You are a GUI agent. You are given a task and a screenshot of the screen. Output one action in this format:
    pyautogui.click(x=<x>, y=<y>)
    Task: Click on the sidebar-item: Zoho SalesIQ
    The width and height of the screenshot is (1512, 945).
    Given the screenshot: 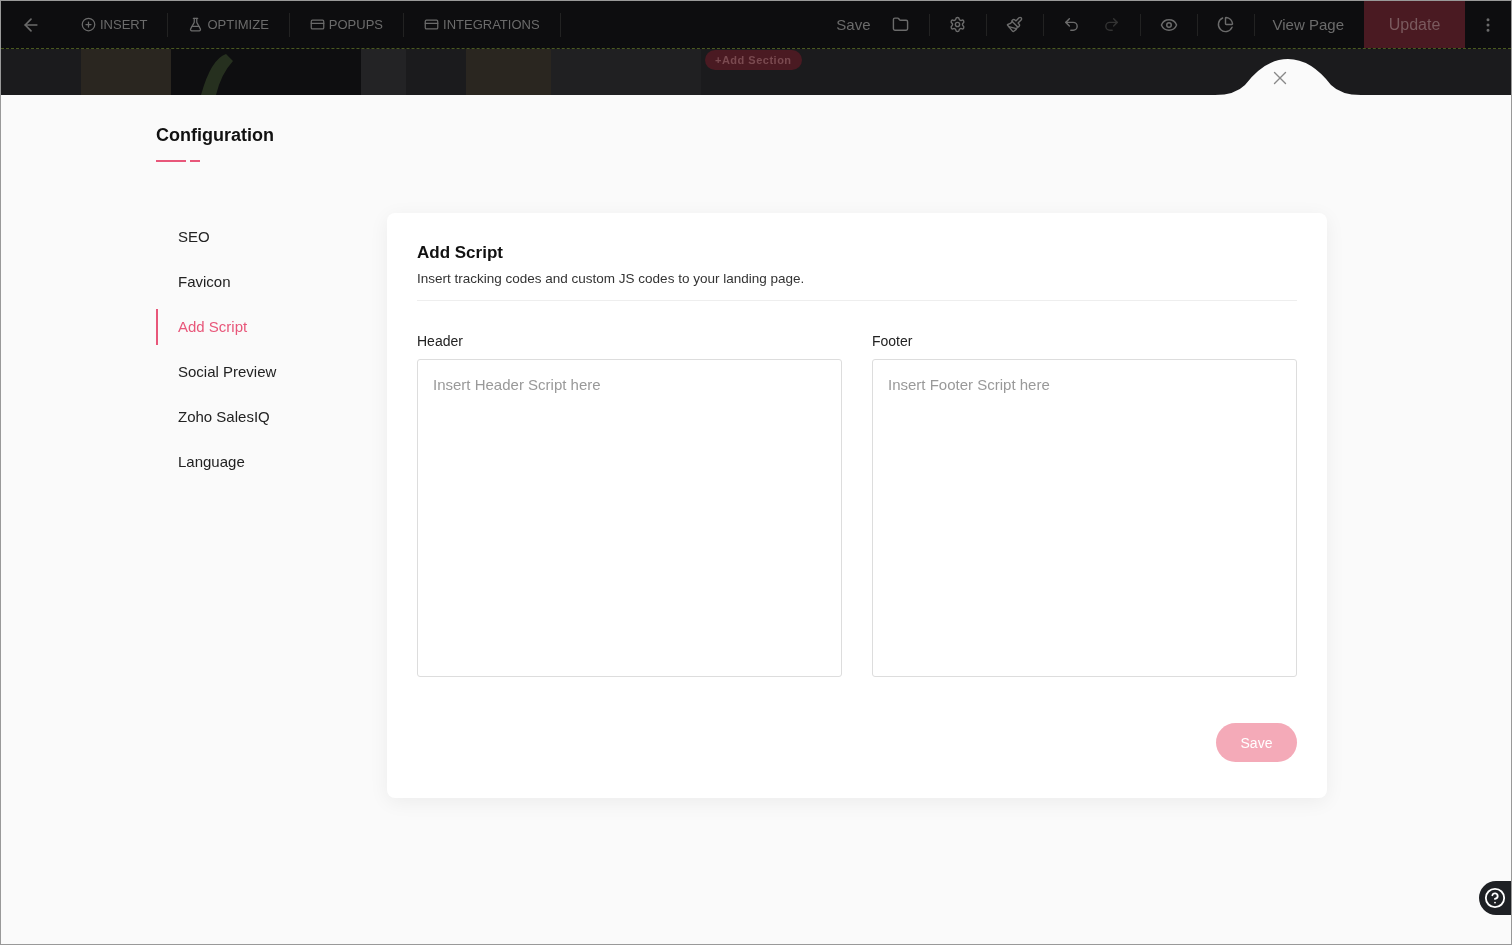 What is the action you would take?
    pyautogui.click(x=271, y=417)
    